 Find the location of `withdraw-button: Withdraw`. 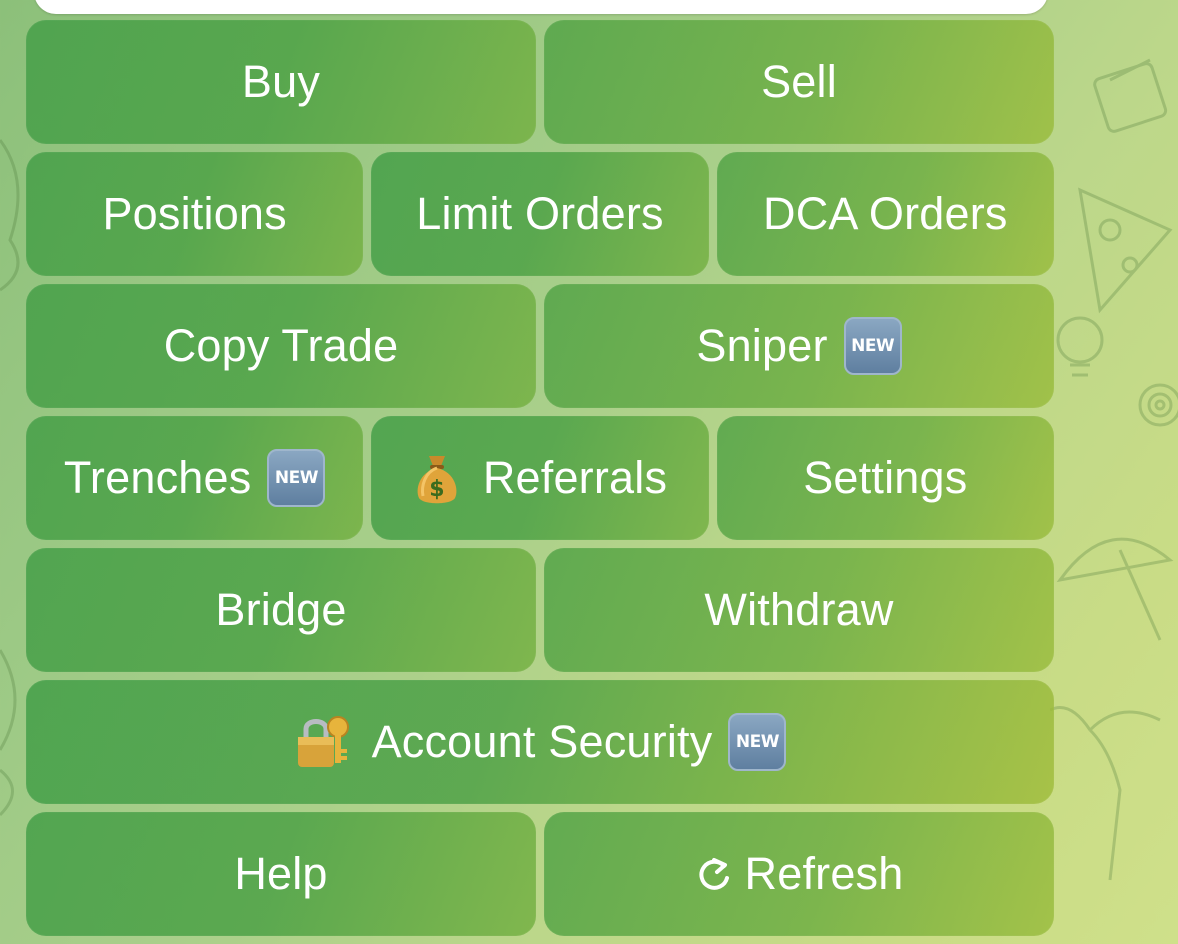

withdraw-button: Withdraw is located at coordinates (799, 610).